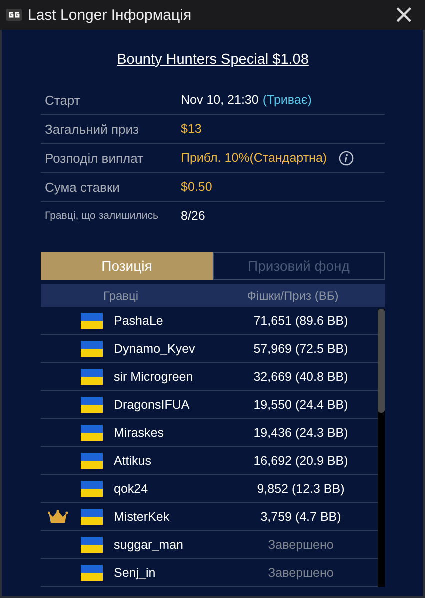 The image size is (425, 598). What do you see at coordinates (301, 377) in the screenshot?
I see `chip-count: 32,669 (40.8 BB)` at bounding box center [301, 377].